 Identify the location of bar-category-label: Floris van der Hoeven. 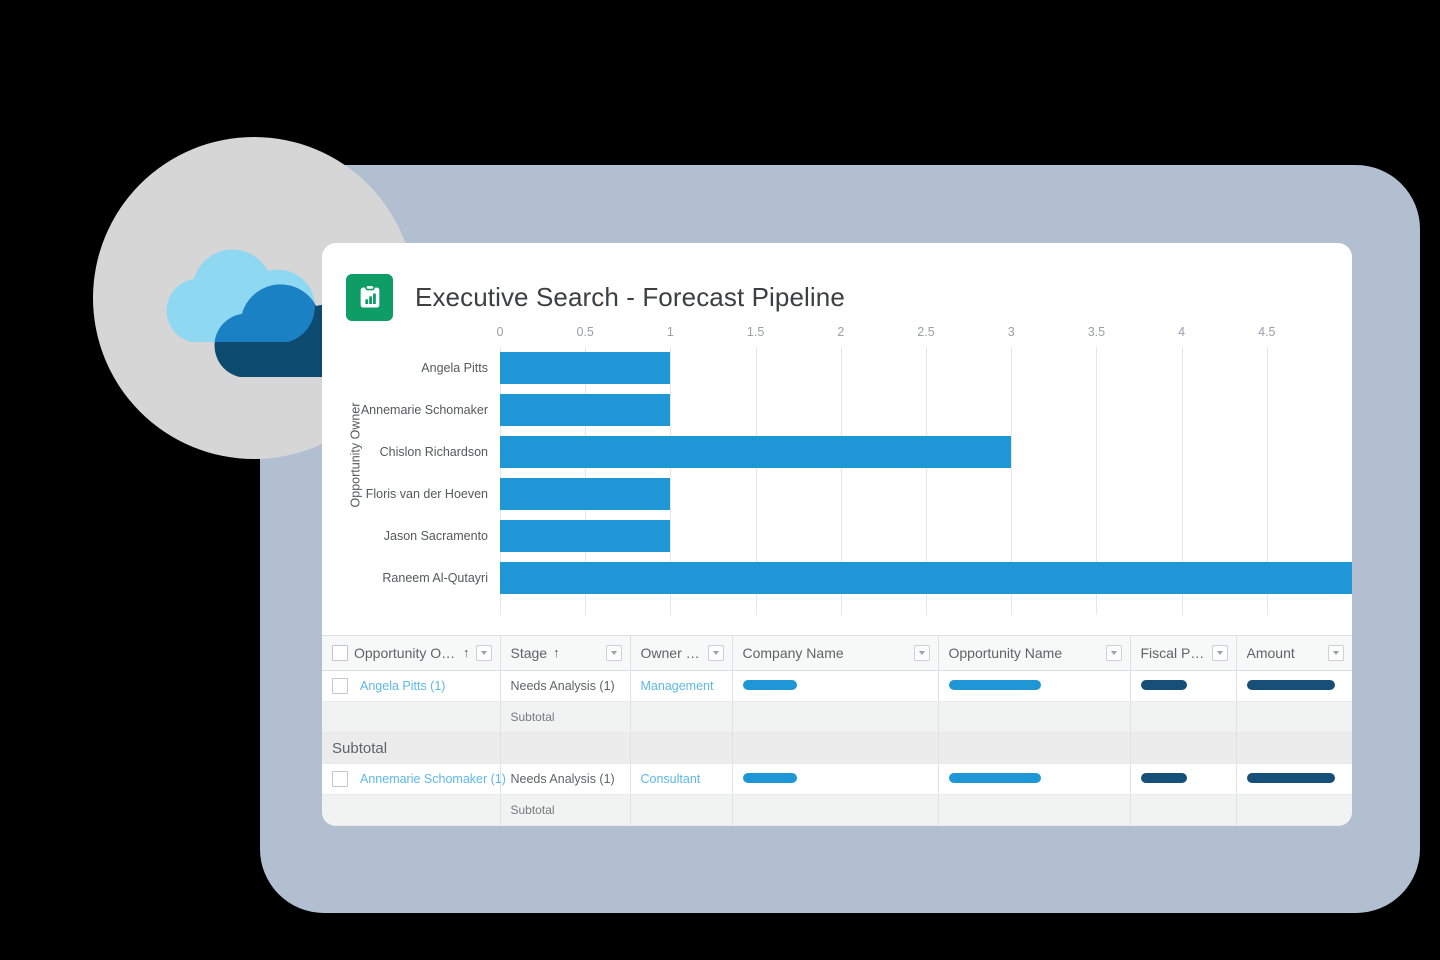
(426, 494).